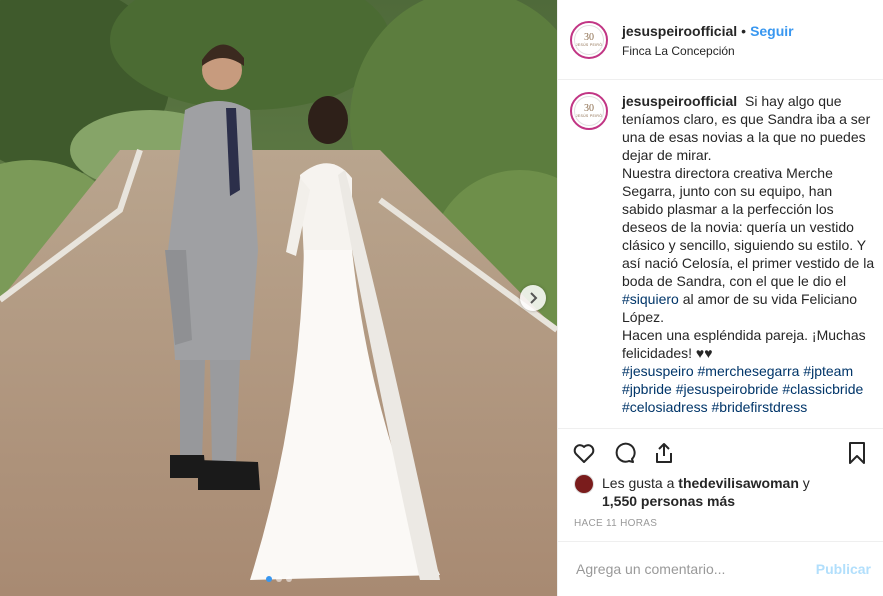  Describe the element at coordinates (720, 452) in the screenshot. I see `action-bar` at that location.